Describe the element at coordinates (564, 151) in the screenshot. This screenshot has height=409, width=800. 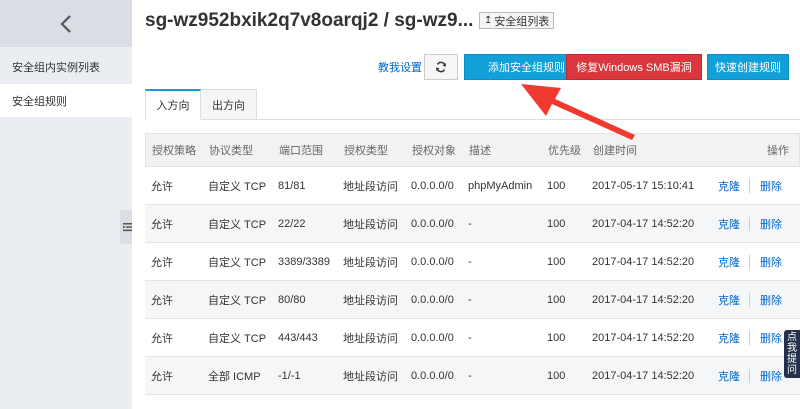
I see `column-header: 优先级` at that location.